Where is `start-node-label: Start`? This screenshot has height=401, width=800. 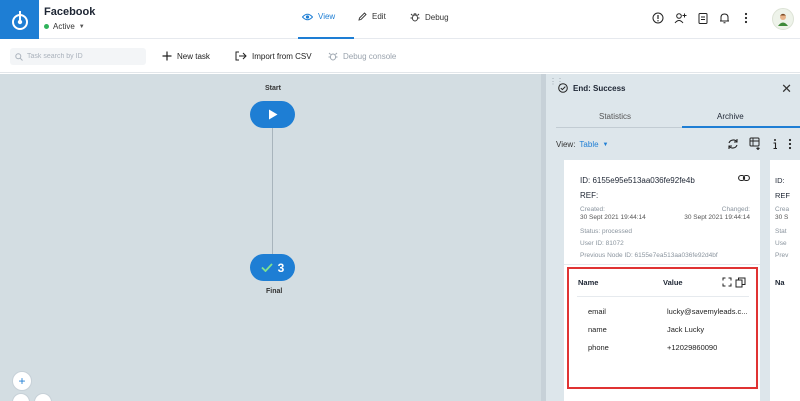 start-node-label: Start is located at coordinates (273, 88).